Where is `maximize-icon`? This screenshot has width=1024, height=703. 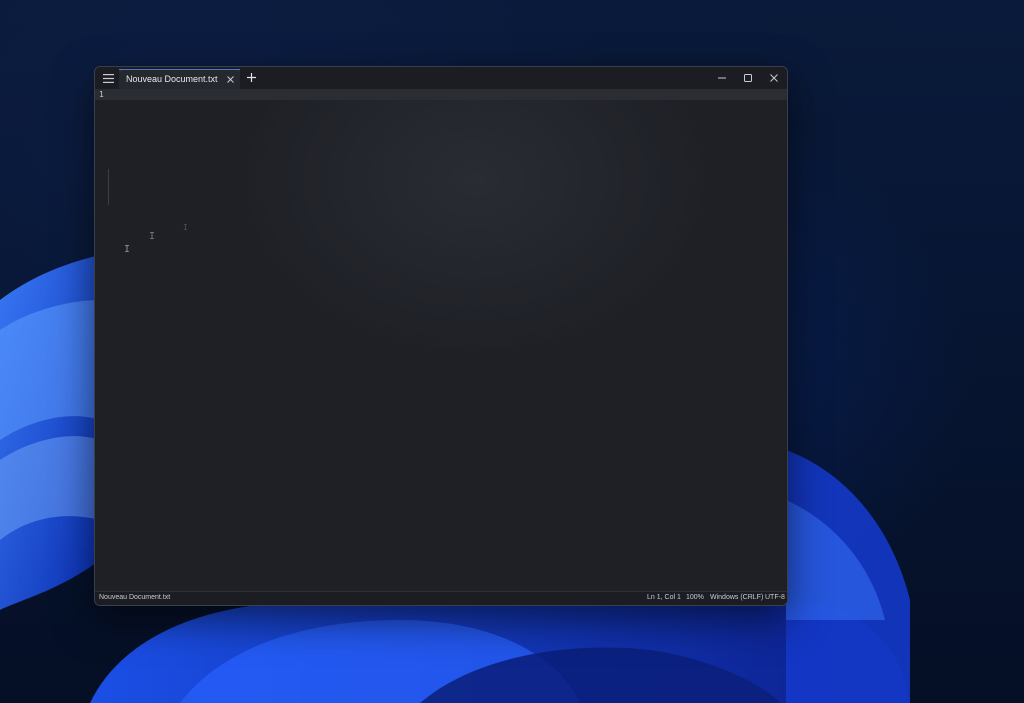
maximize-icon is located at coordinates (748, 78).